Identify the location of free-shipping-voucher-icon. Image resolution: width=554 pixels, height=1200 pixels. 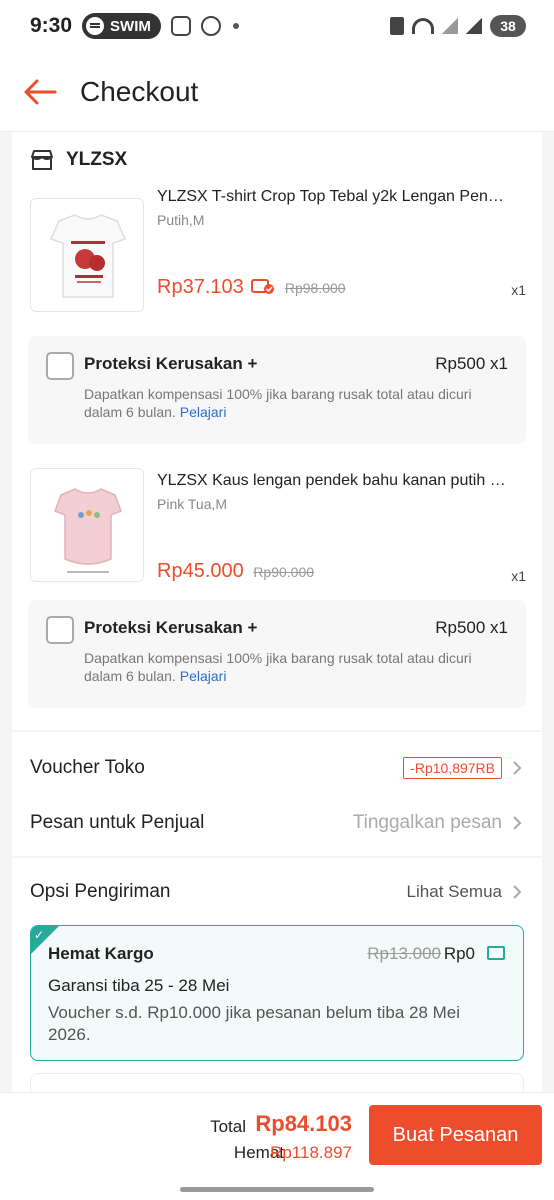
(496, 953).